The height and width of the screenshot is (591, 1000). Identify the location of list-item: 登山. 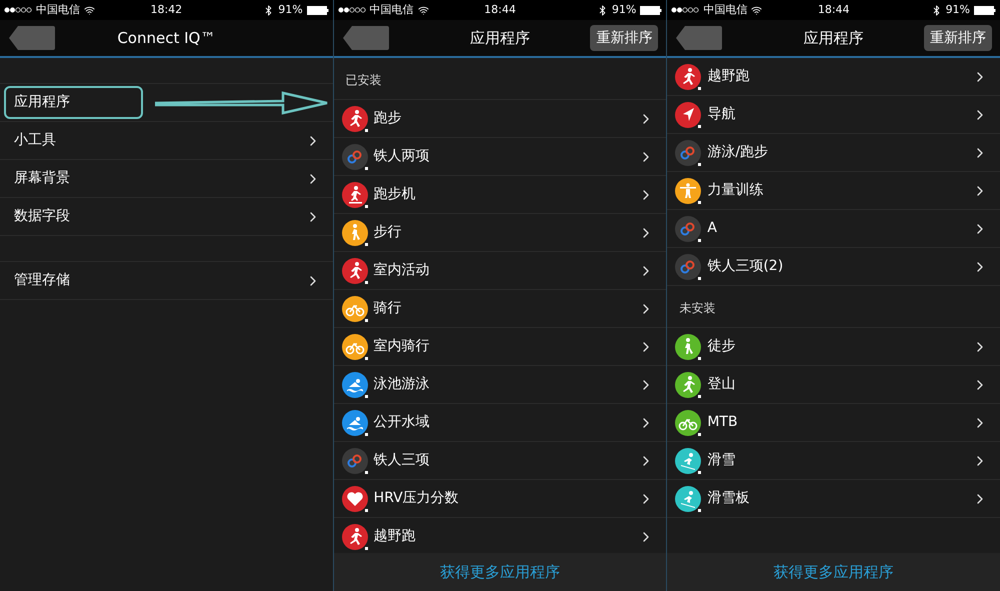
(721, 384).